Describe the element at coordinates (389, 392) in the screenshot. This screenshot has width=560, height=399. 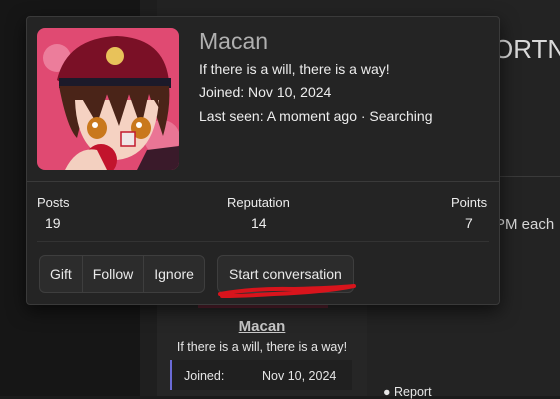
I see `bell-icon: ●` at that location.